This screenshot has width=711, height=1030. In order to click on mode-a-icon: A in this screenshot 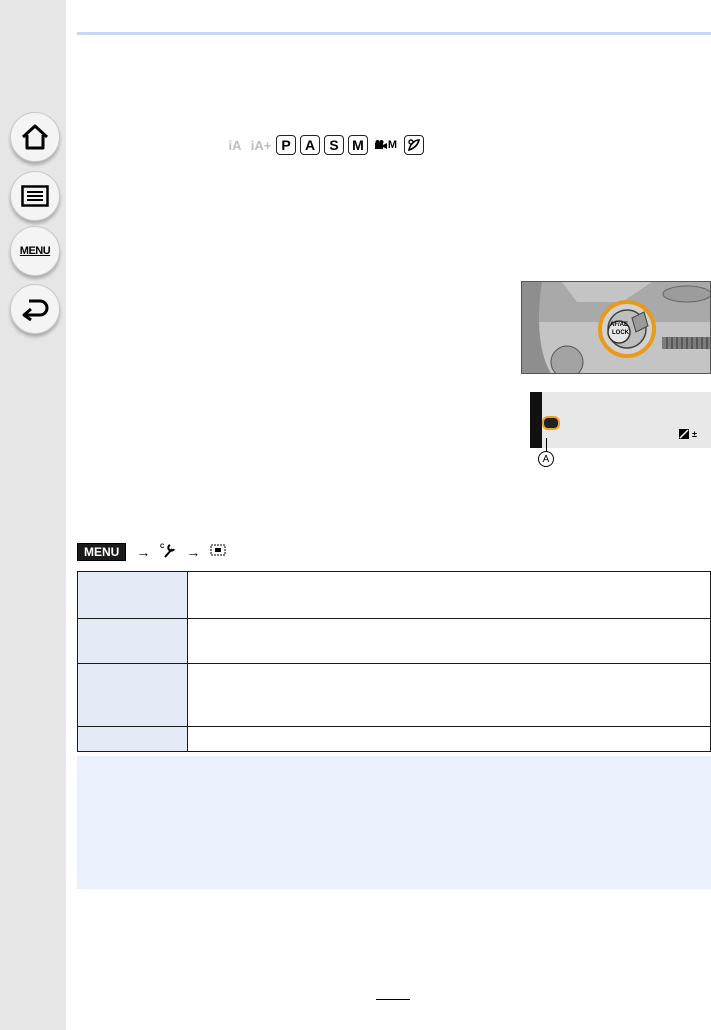, I will do `click(310, 145)`.